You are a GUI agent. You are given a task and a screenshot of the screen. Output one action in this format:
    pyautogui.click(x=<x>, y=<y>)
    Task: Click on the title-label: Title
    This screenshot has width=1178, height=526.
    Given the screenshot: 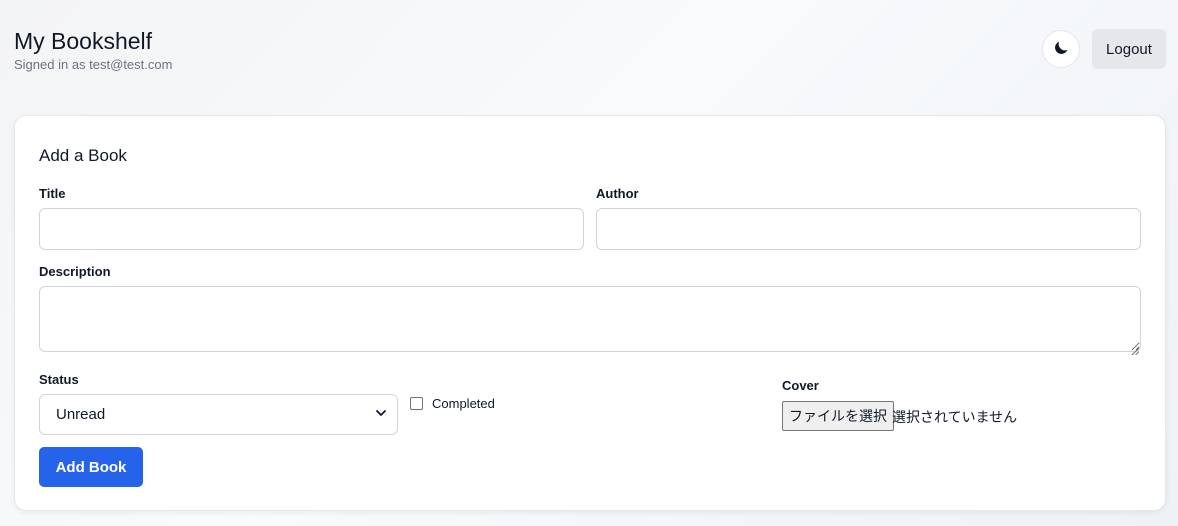 What is the action you would take?
    pyautogui.click(x=52, y=193)
    